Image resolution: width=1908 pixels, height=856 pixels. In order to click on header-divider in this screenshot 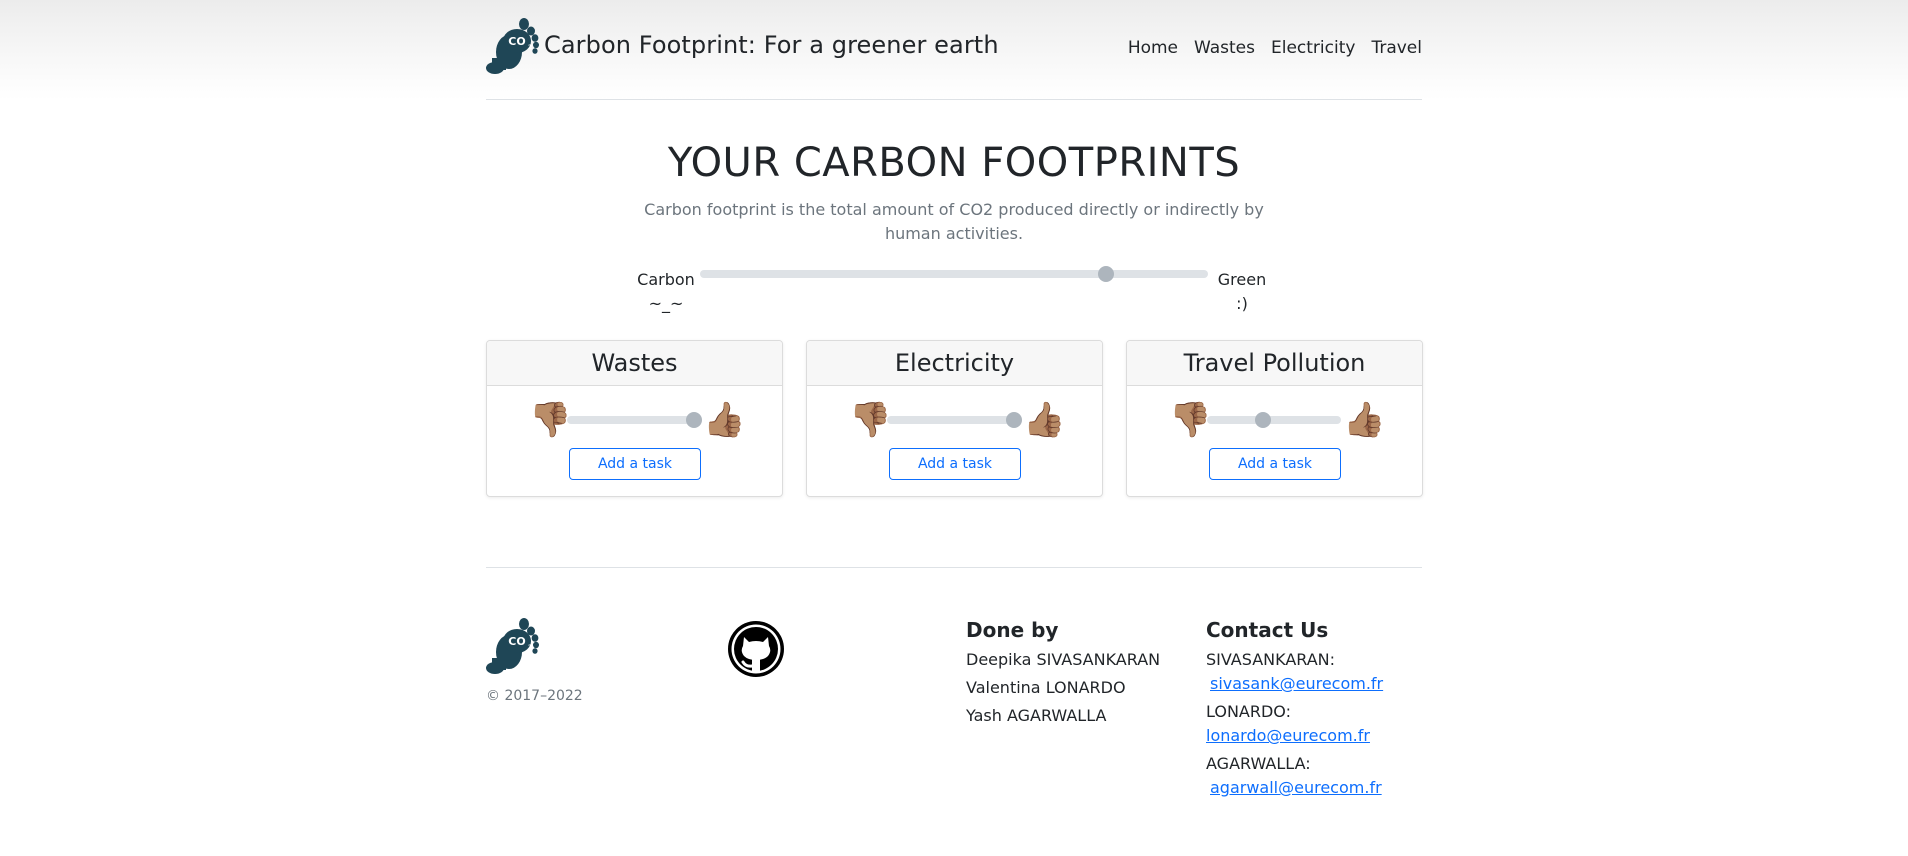, I will do `click(954, 99)`.